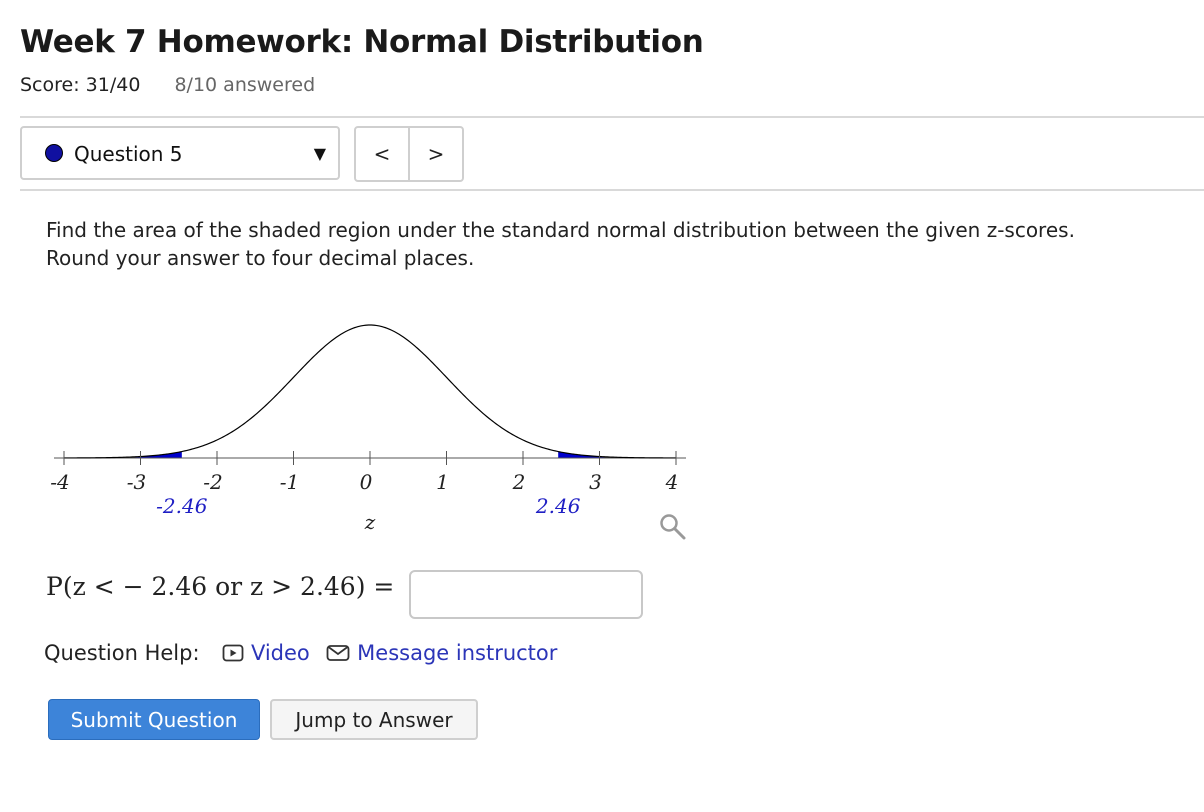  Describe the element at coordinates (122, 653) in the screenshot. I see `question-help-label: Question Help:` at that location.